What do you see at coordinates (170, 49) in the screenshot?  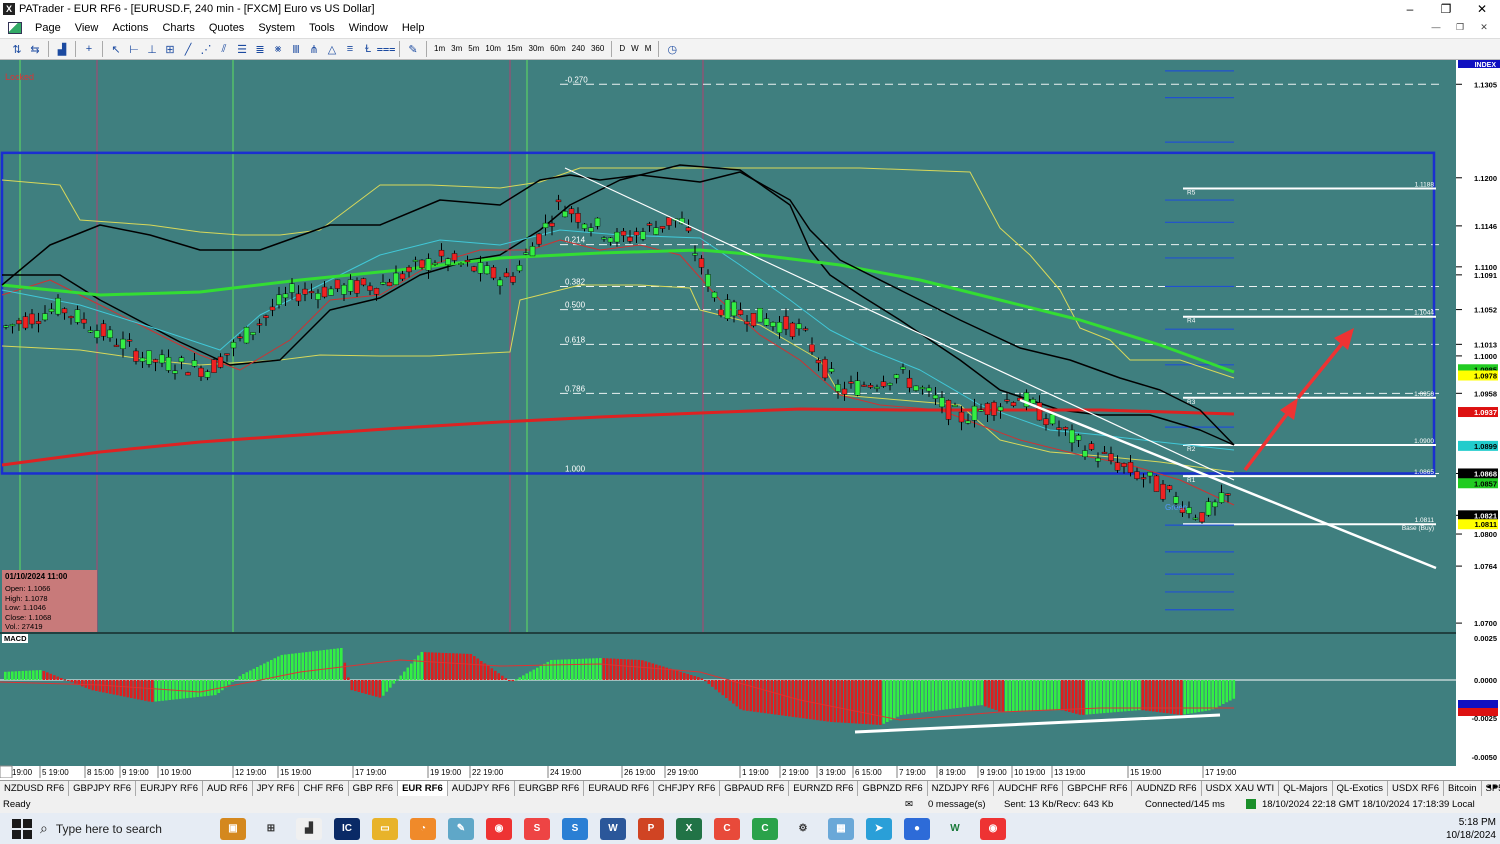 I see `channel-icon: ⊞` at bounding box center [170, 49].